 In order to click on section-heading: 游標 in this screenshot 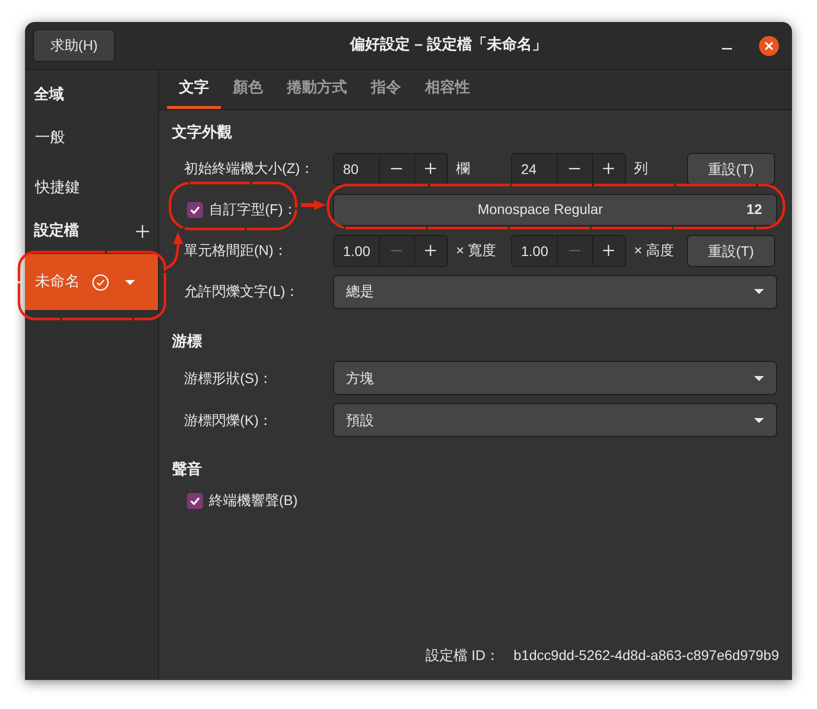, I will do `click(187, 342)`.